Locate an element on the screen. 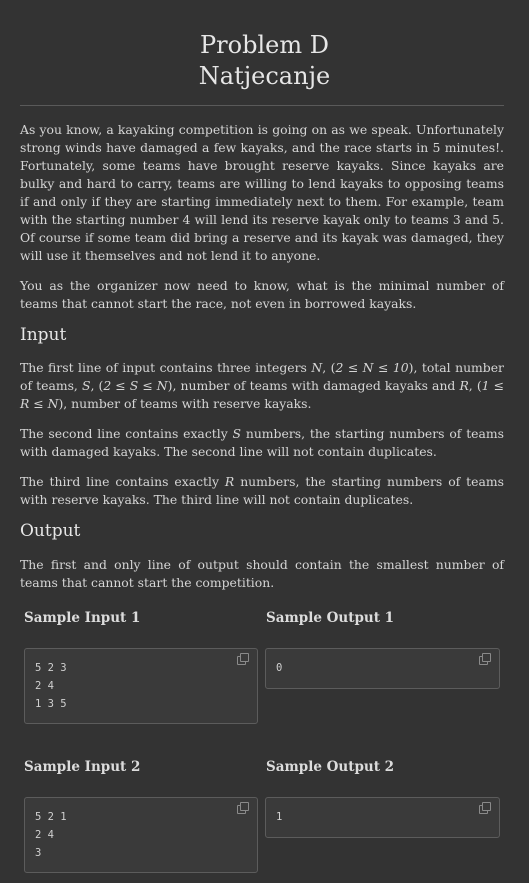 This screenshot has width=529, height=883. problem-id: Problem D is located at coordinates (264, 45).